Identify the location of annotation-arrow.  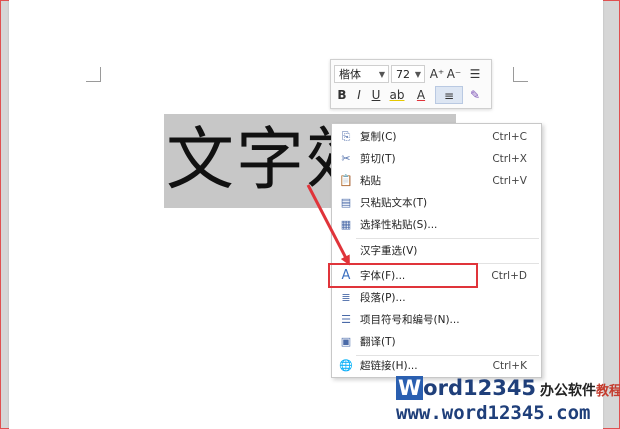
(328, 225).